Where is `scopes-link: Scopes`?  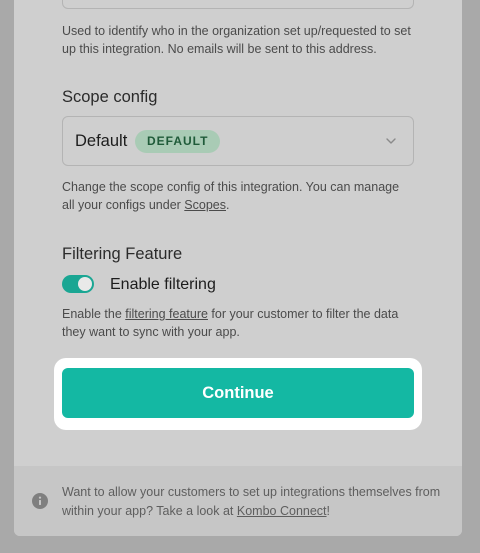 scopes-link: Scopes is located at coordinates (205, 205).